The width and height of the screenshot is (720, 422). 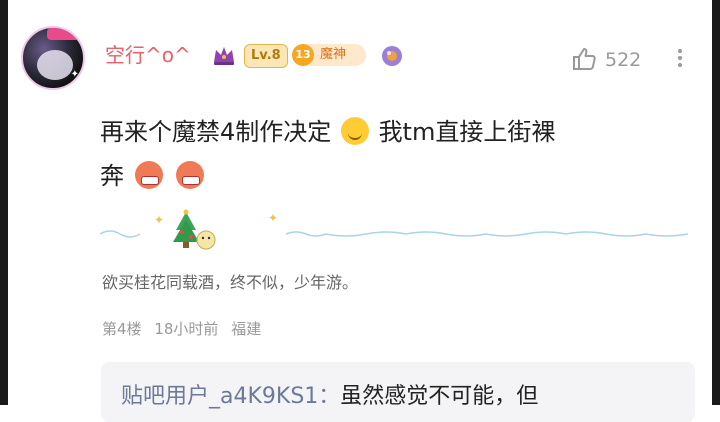 What do you see at coordinates (354, 131) in the screenshot?
I see `smile-emoji-icon` at bounding box center [354, 131].